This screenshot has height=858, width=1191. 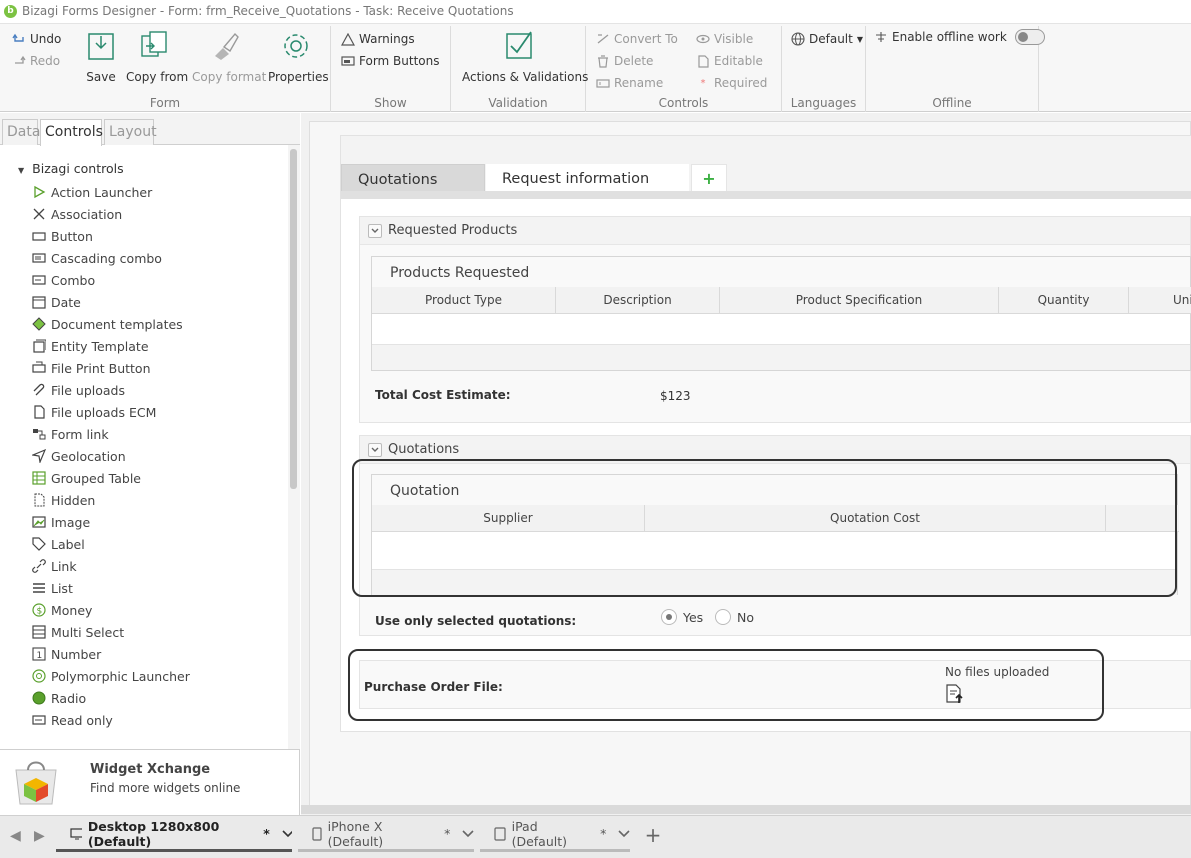 I want to click on radio-yes: Yes, so click(x=682, y=617).